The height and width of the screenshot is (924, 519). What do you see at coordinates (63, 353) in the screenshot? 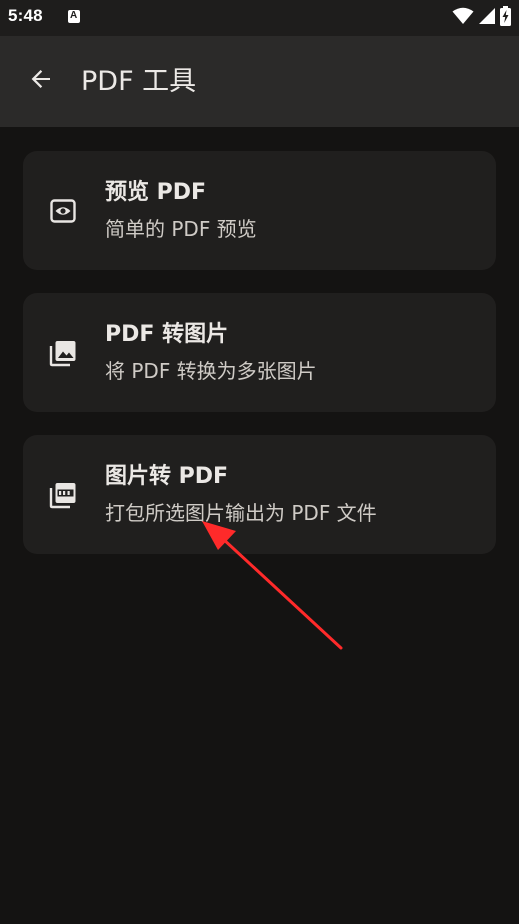
I see `image-stack-icon` at bounding box center [63, 353].